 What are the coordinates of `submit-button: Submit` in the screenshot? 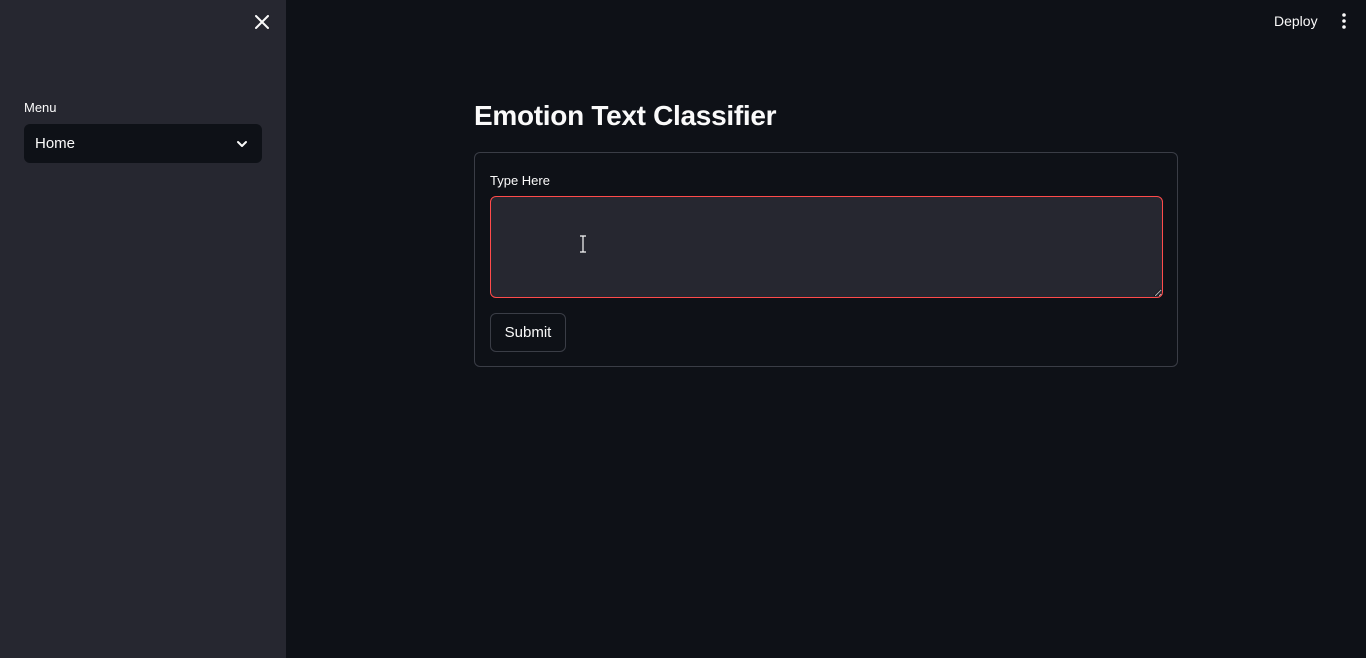 It's located at (528, 332).